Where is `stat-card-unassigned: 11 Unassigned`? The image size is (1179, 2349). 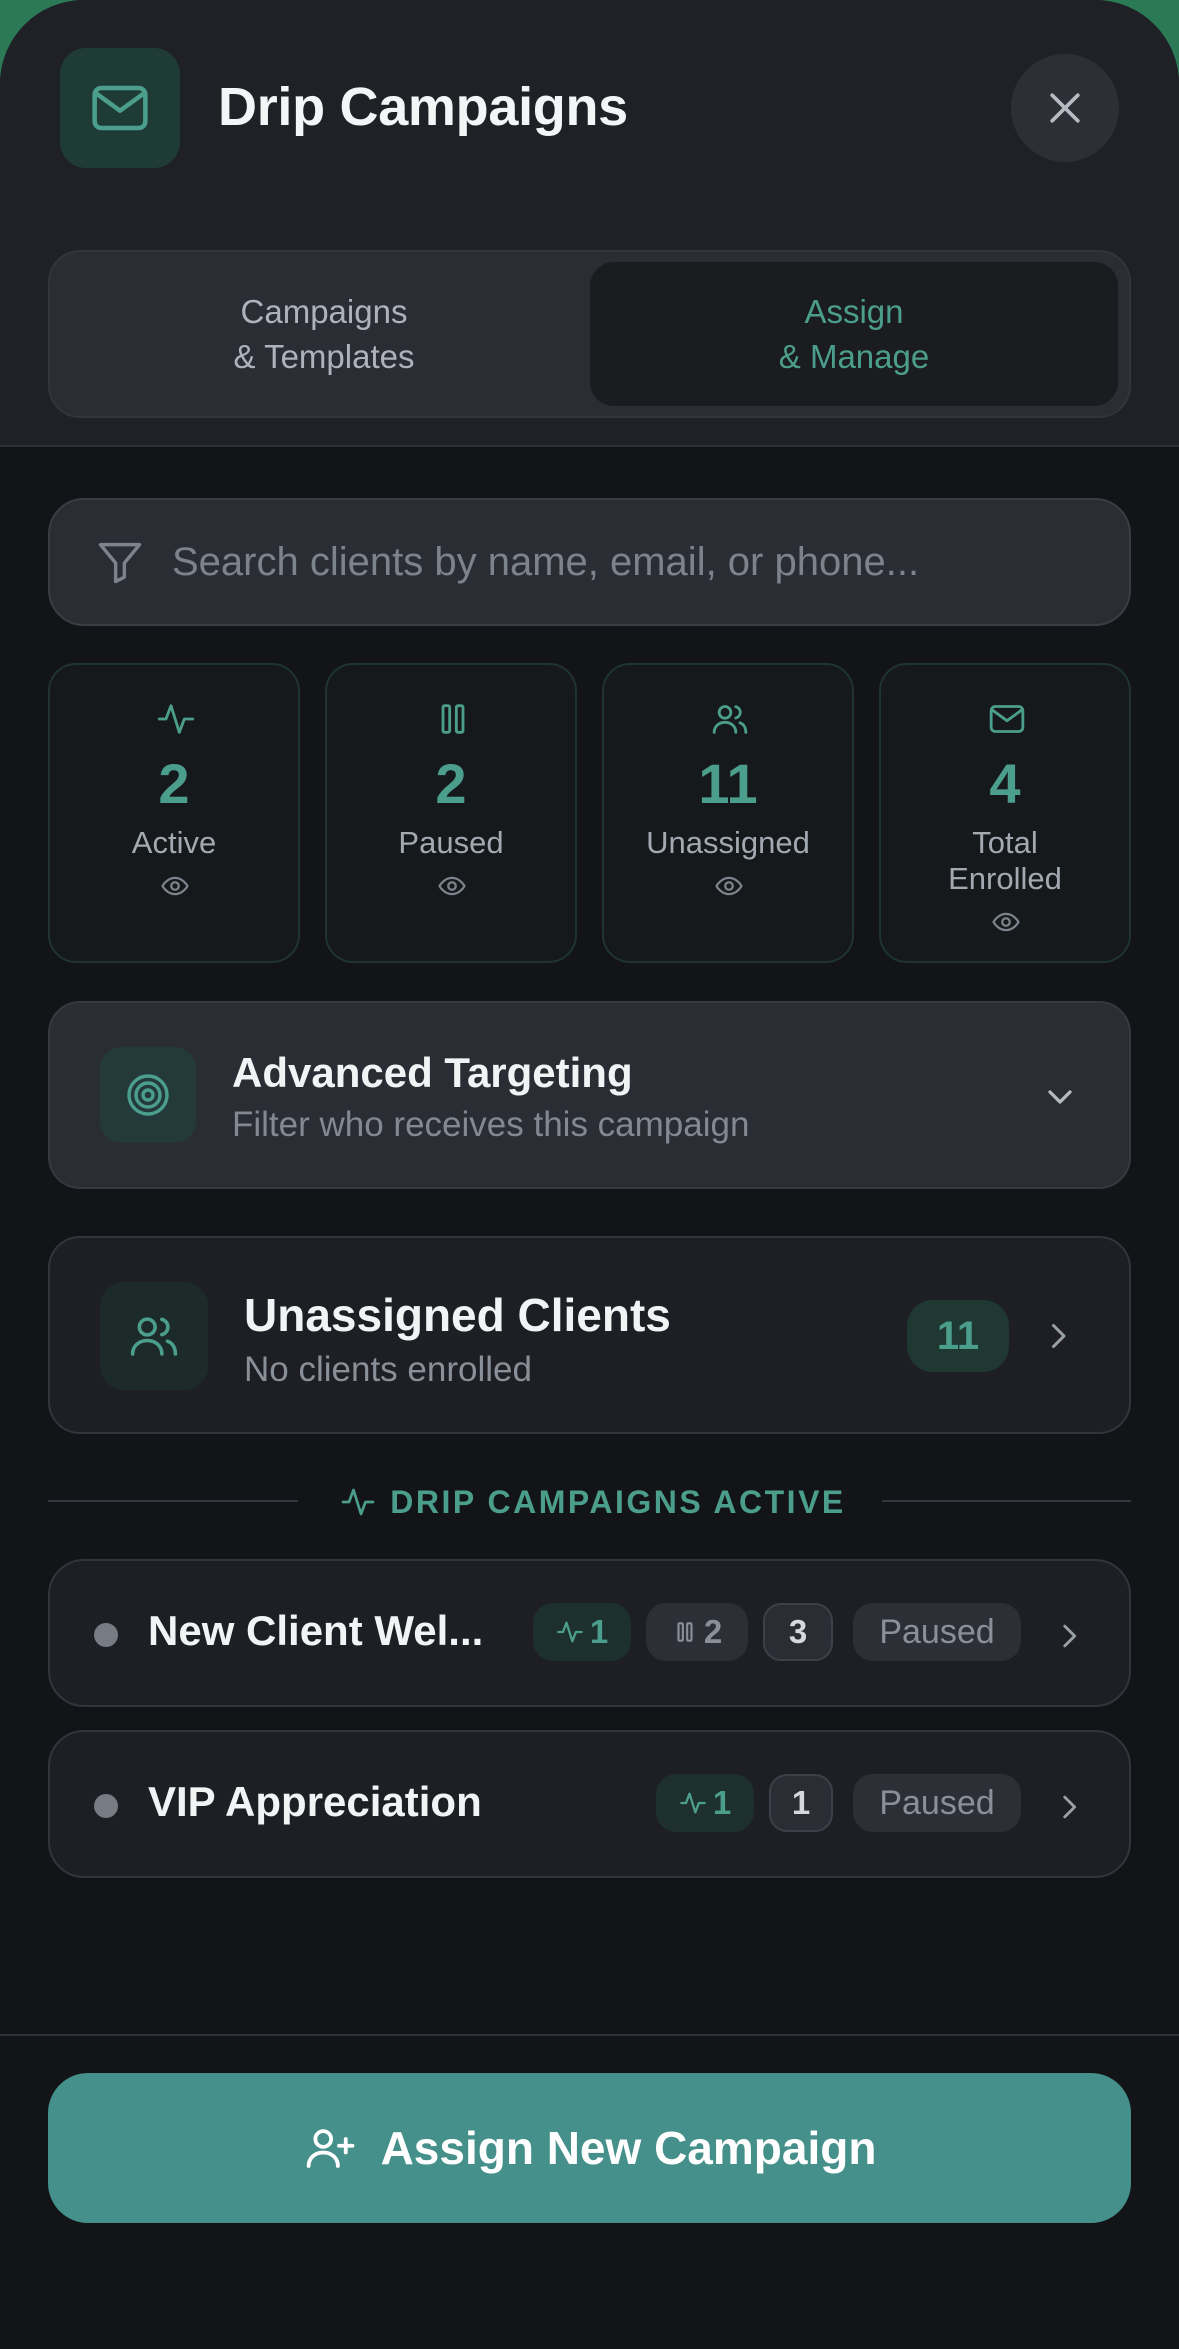 stat-card-unassigned: 11 Unassigned is located at coordinates (728, 813).